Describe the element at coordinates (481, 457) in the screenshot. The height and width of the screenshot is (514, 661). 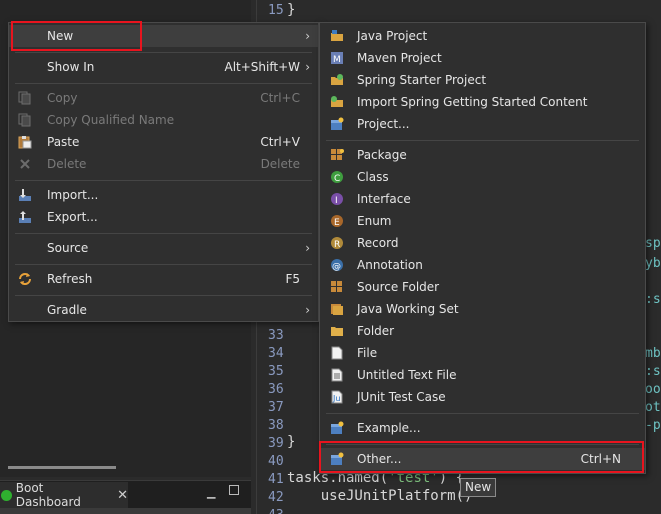
I see `highlight-box-other` at that location.